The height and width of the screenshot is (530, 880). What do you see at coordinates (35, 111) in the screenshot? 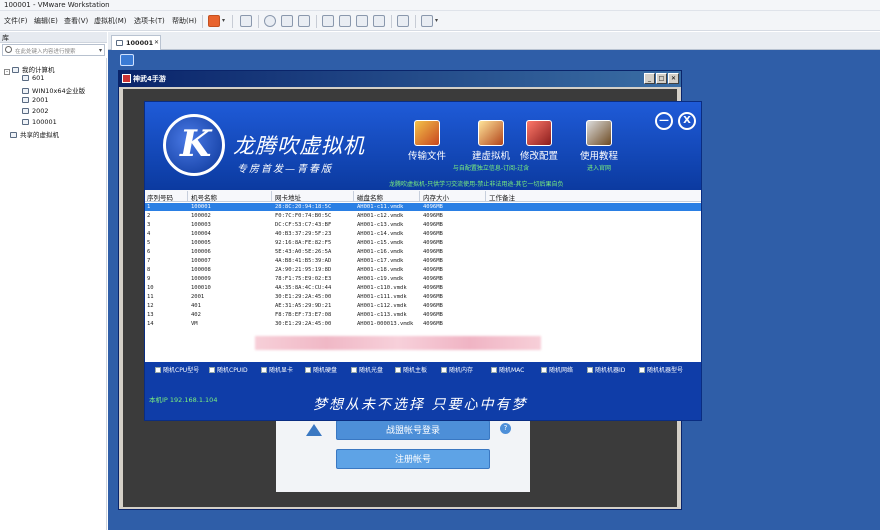
I see `tree-item-vm: 2002` at bounding box center [35, 111].